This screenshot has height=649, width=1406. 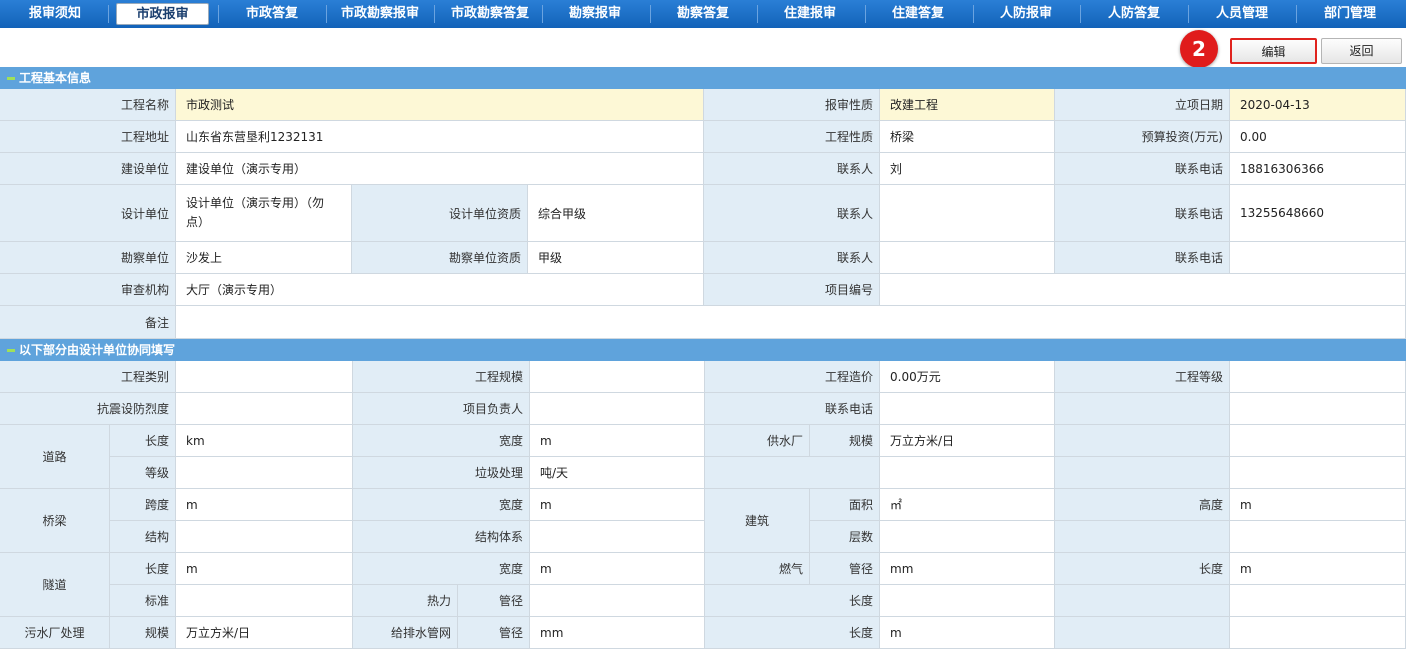 I want to click on field-label: 工程造价, so click(x=792, y=377).